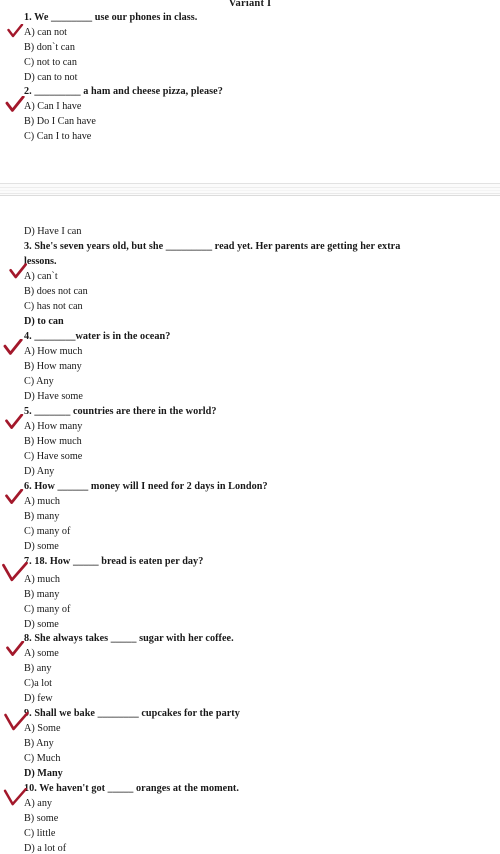 This screenshot has width=500, height=854. I want to click on question-text: 7. 18. How _____ bread is eaten per day?, so click(114, 561).